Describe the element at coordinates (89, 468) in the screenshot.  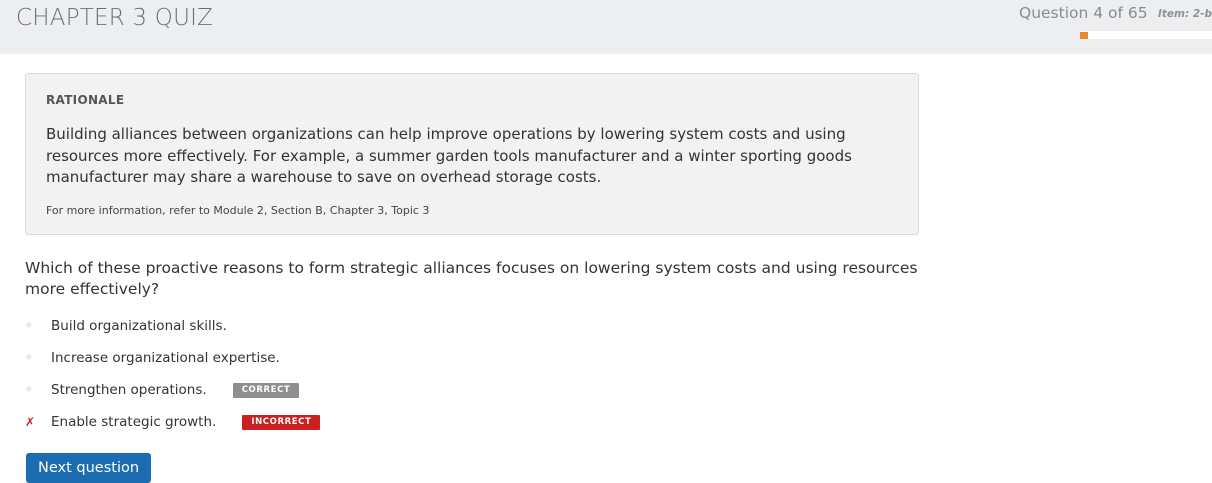
I see `next-question-button: Next question` at that location.